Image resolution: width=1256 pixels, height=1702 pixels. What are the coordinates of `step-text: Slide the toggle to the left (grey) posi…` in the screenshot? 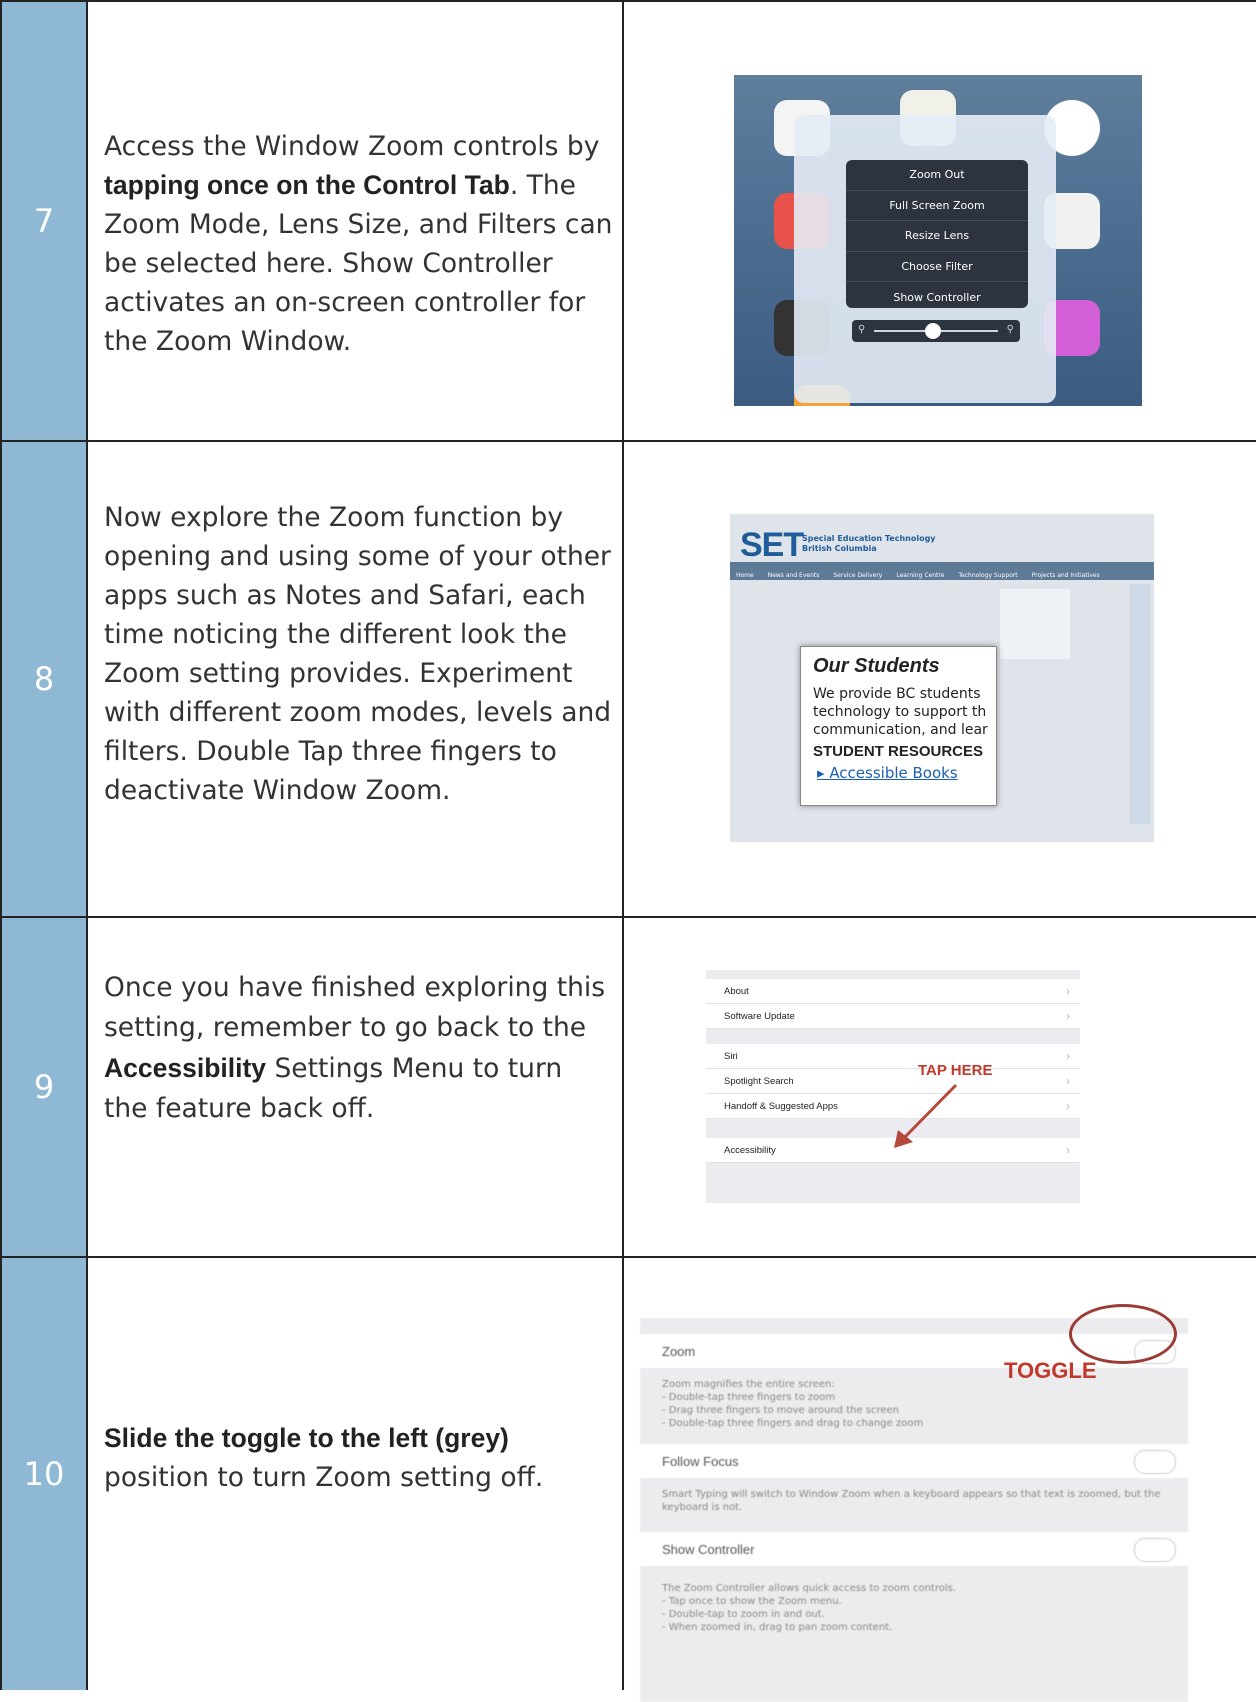 It's located at (324, 1458).